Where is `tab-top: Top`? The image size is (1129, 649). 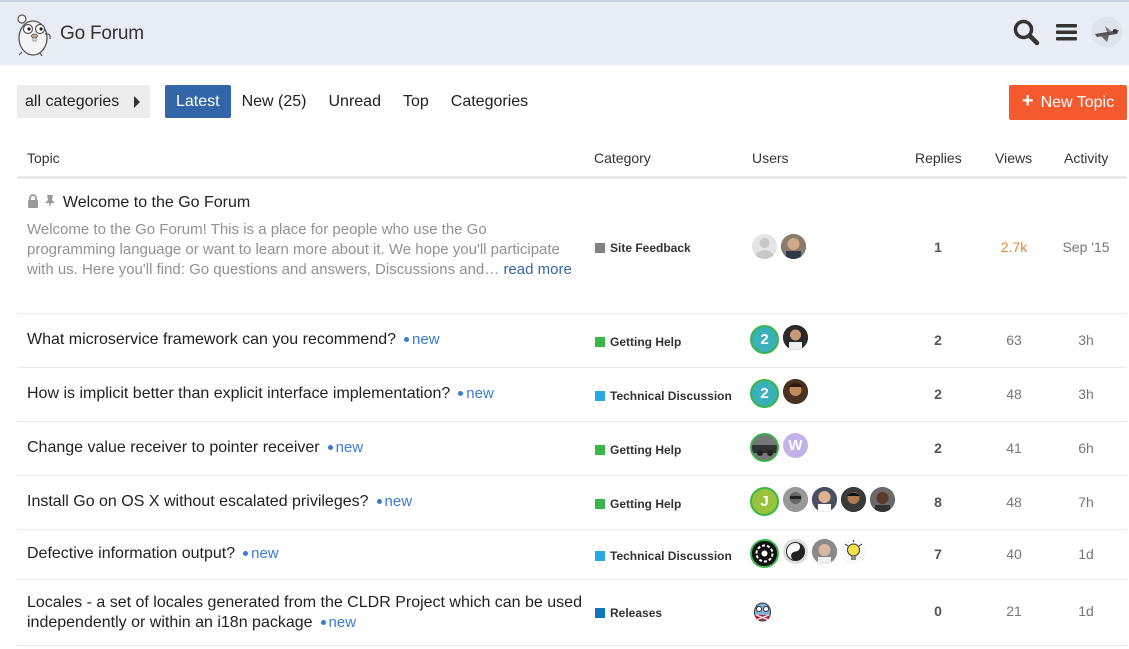
tab-top: Top is located at coordinates (416, 101).